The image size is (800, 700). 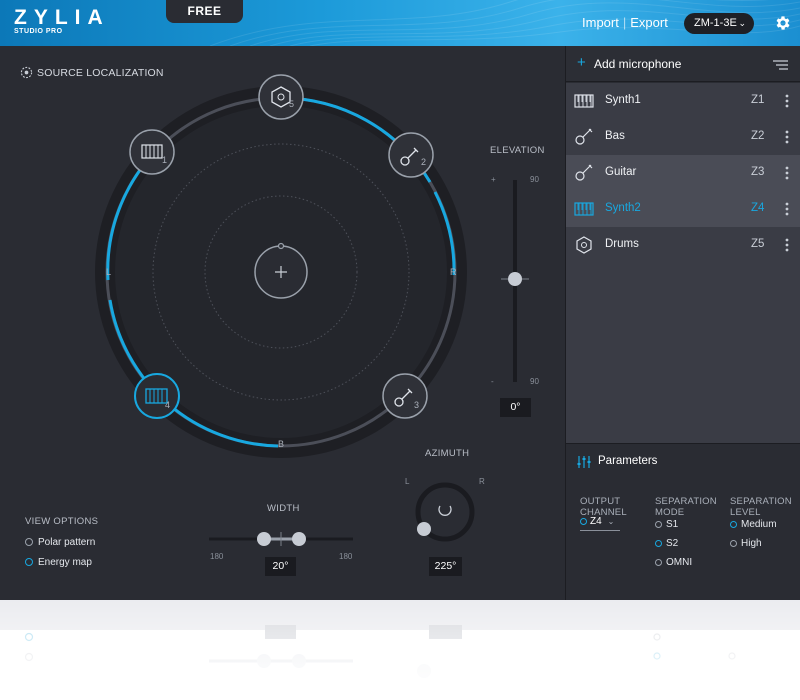 I want to click on side-label-back: B, so click(x=281, y=444).